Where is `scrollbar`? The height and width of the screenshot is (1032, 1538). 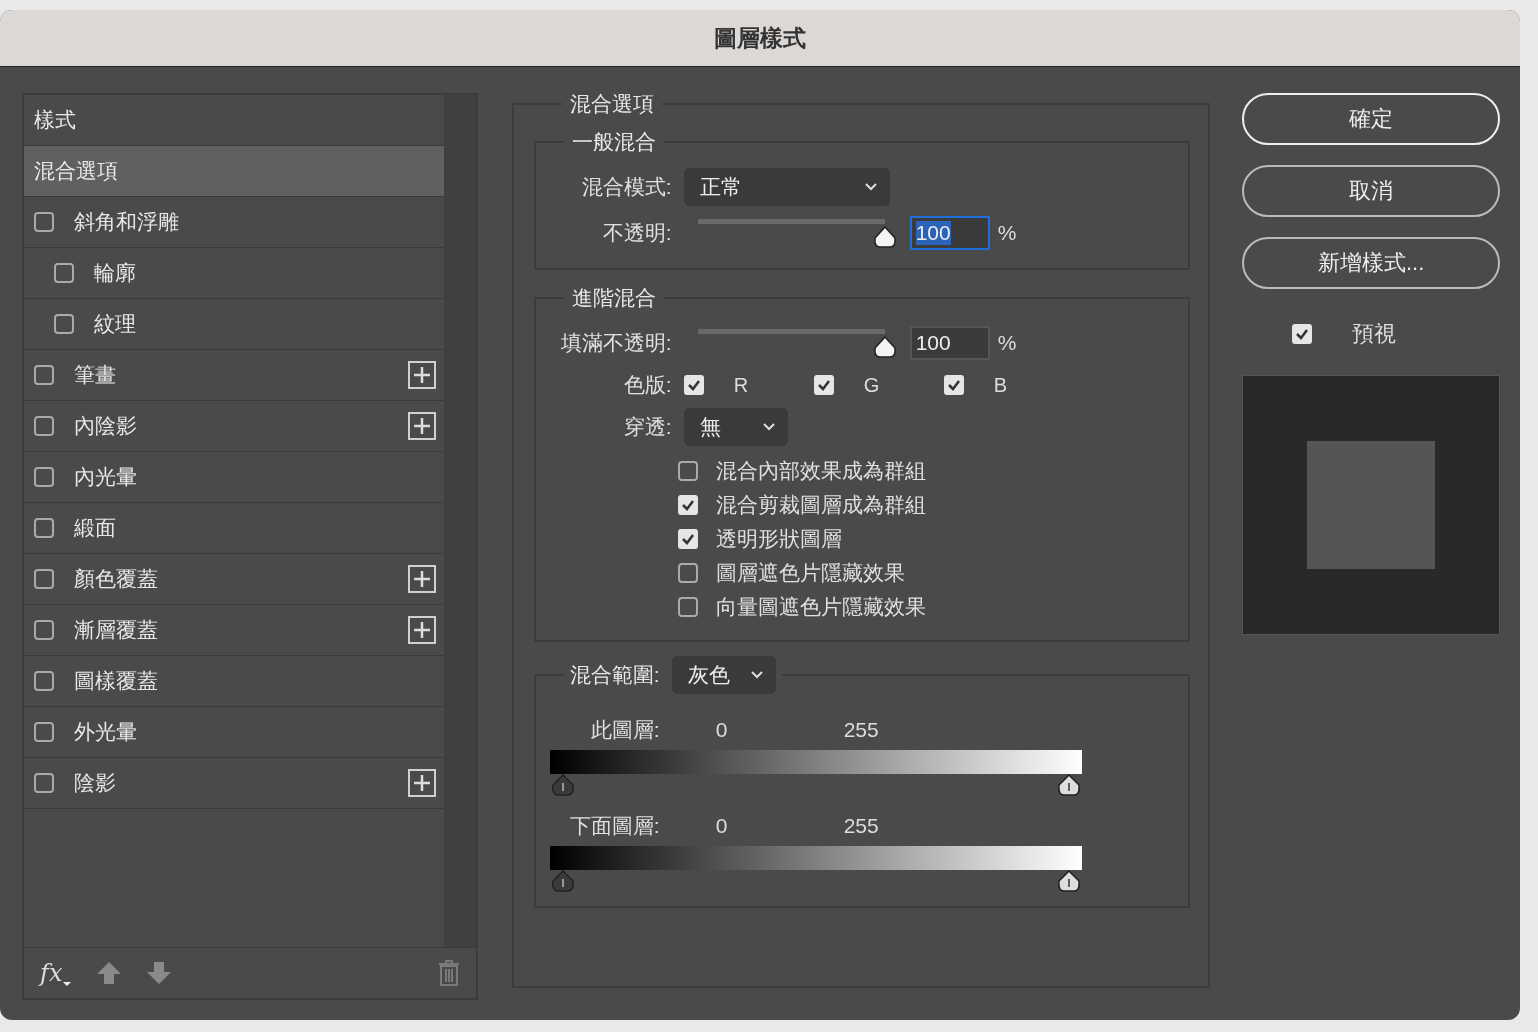 scrollbar is located at coordinates (460, 521).